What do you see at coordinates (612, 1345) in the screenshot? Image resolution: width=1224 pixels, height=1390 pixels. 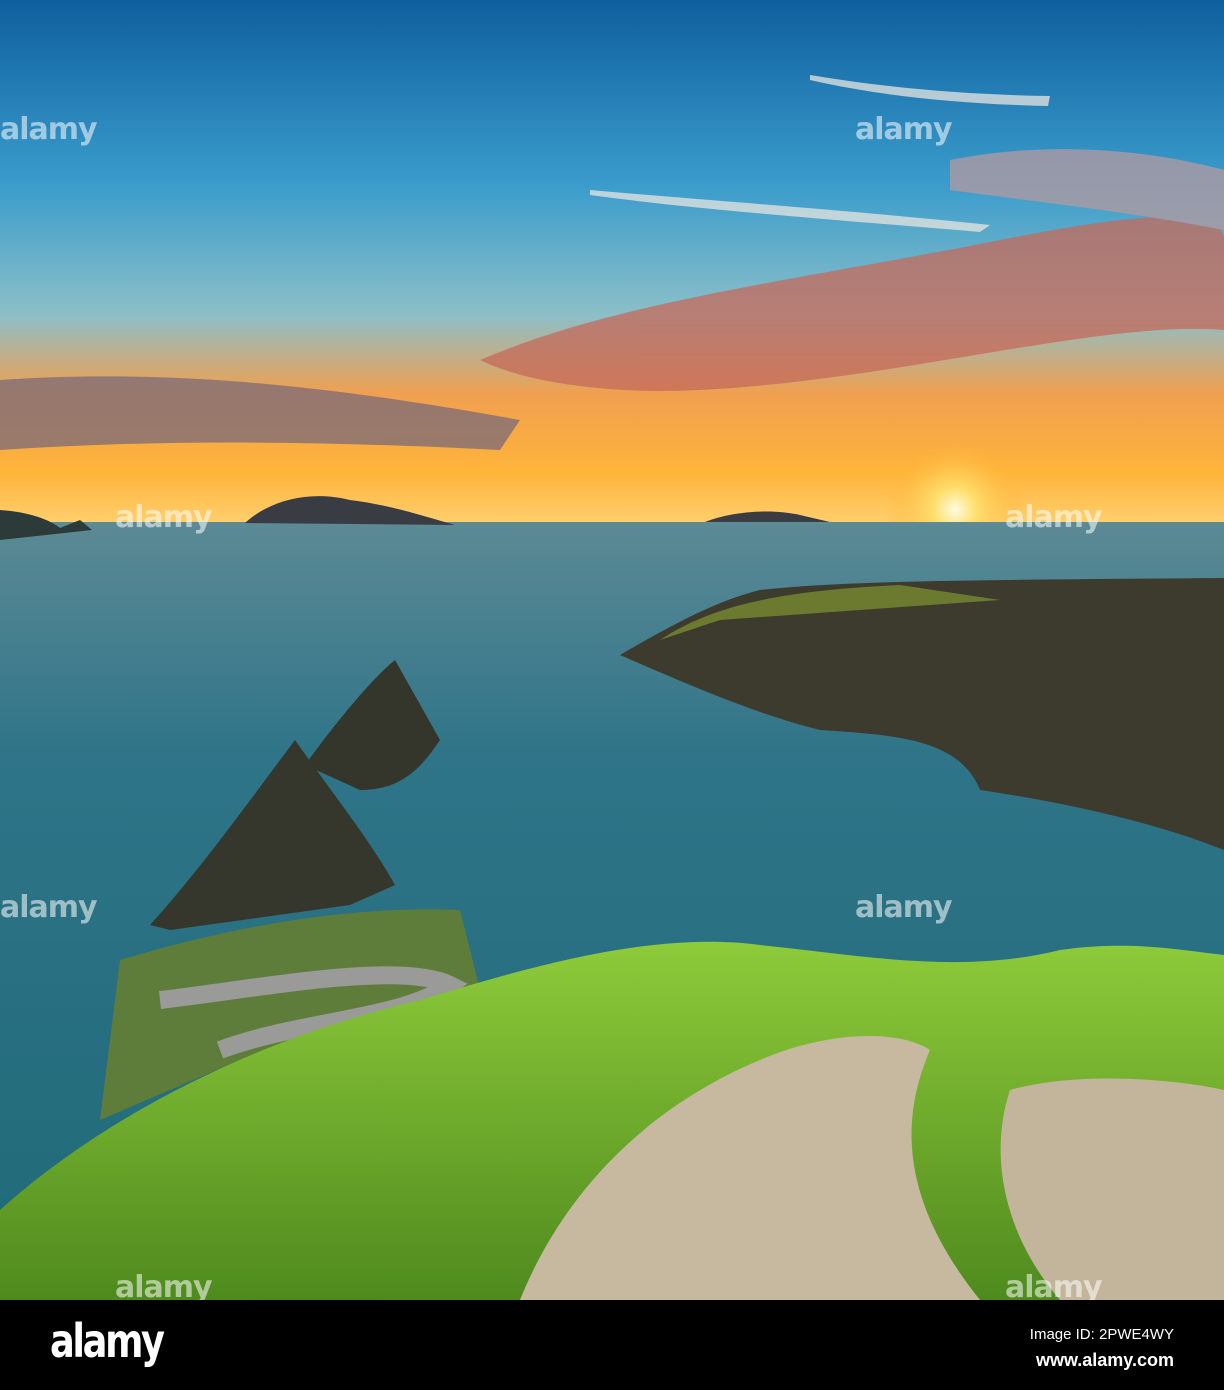 I see `footer-bar: alamy Image ID: 2PWE4WY www.alamy.com` at bounding box center [612, 1345].